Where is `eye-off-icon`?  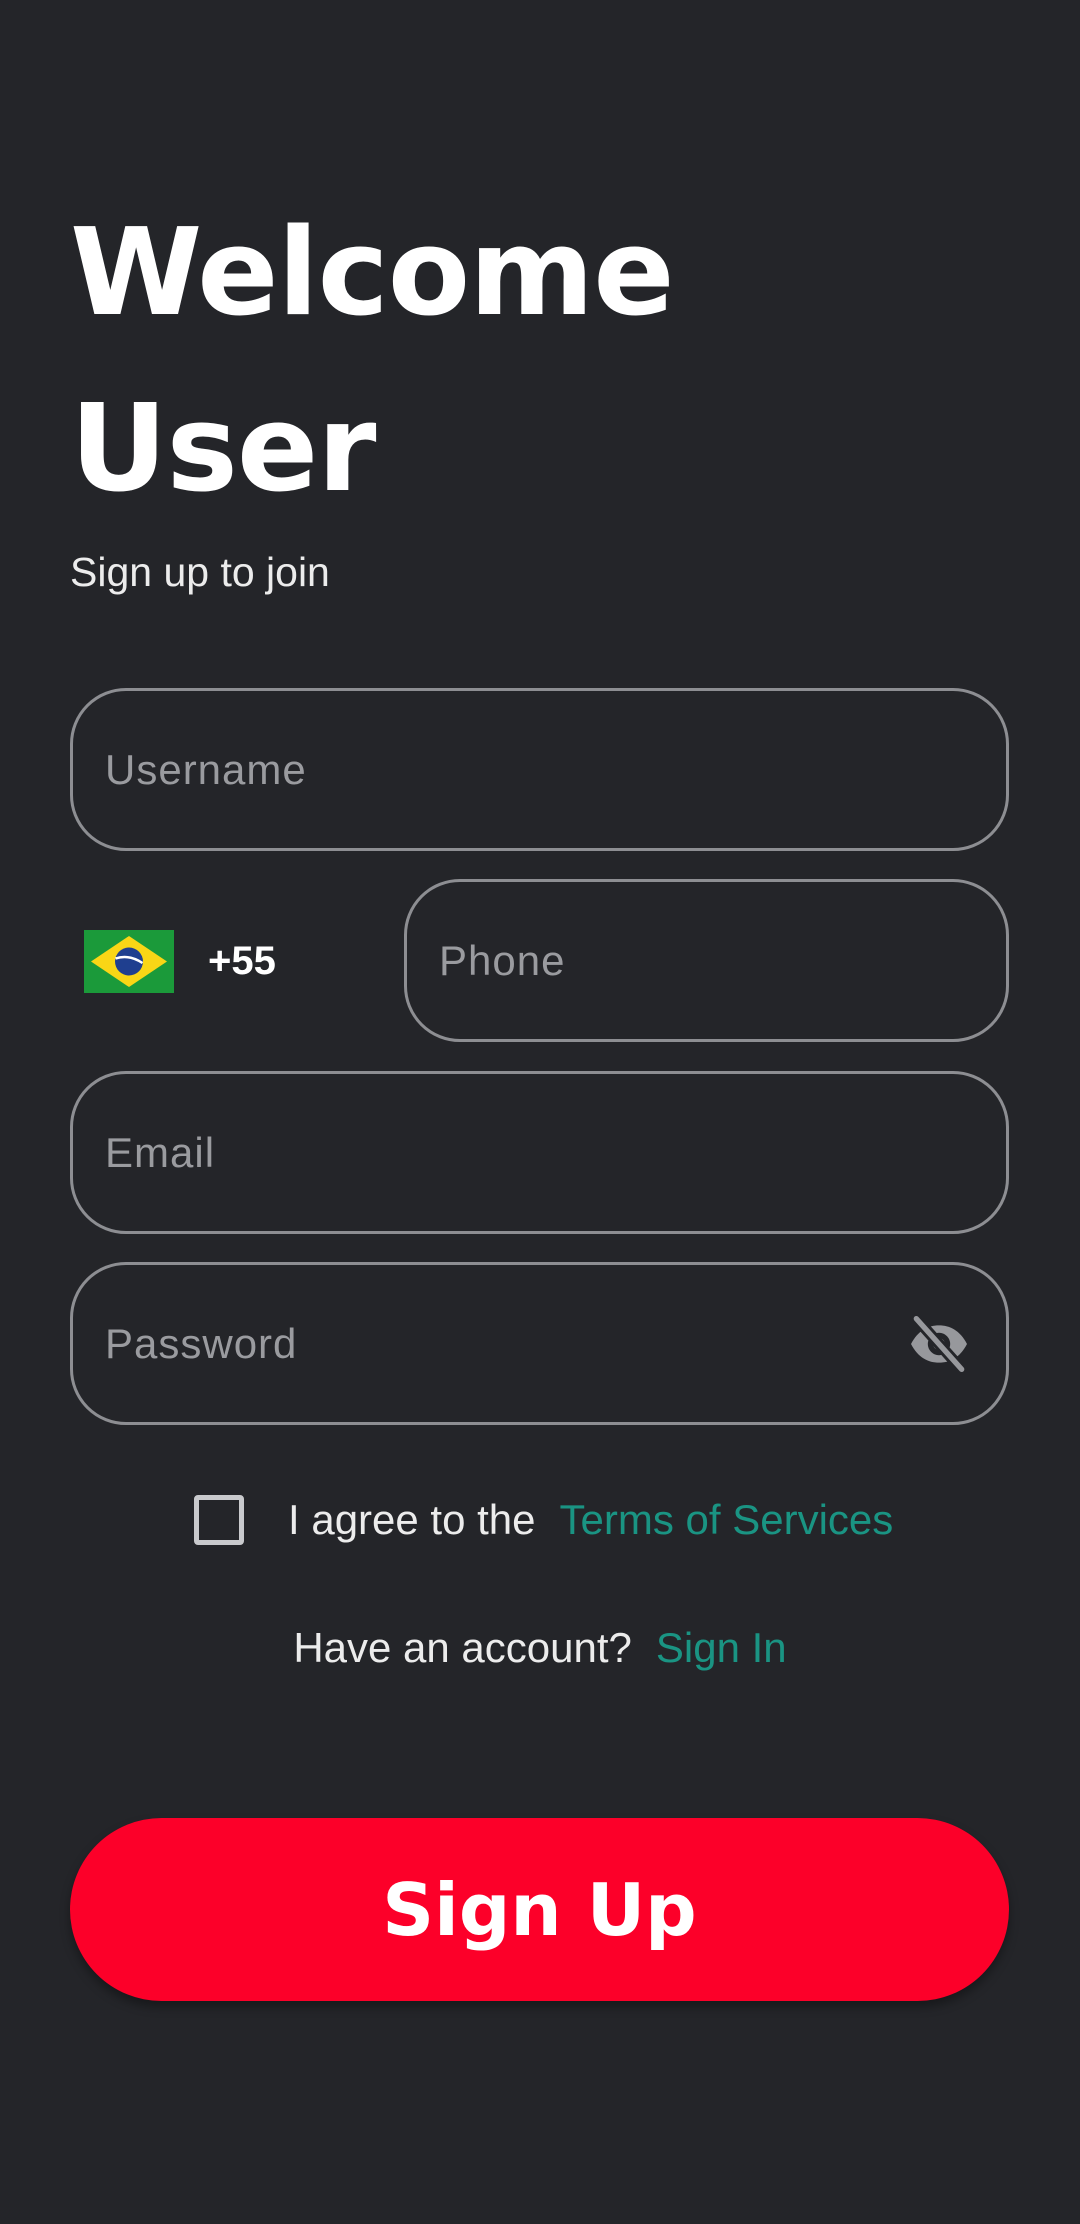 eye-off-icon is located at coordinates (939, 1343).